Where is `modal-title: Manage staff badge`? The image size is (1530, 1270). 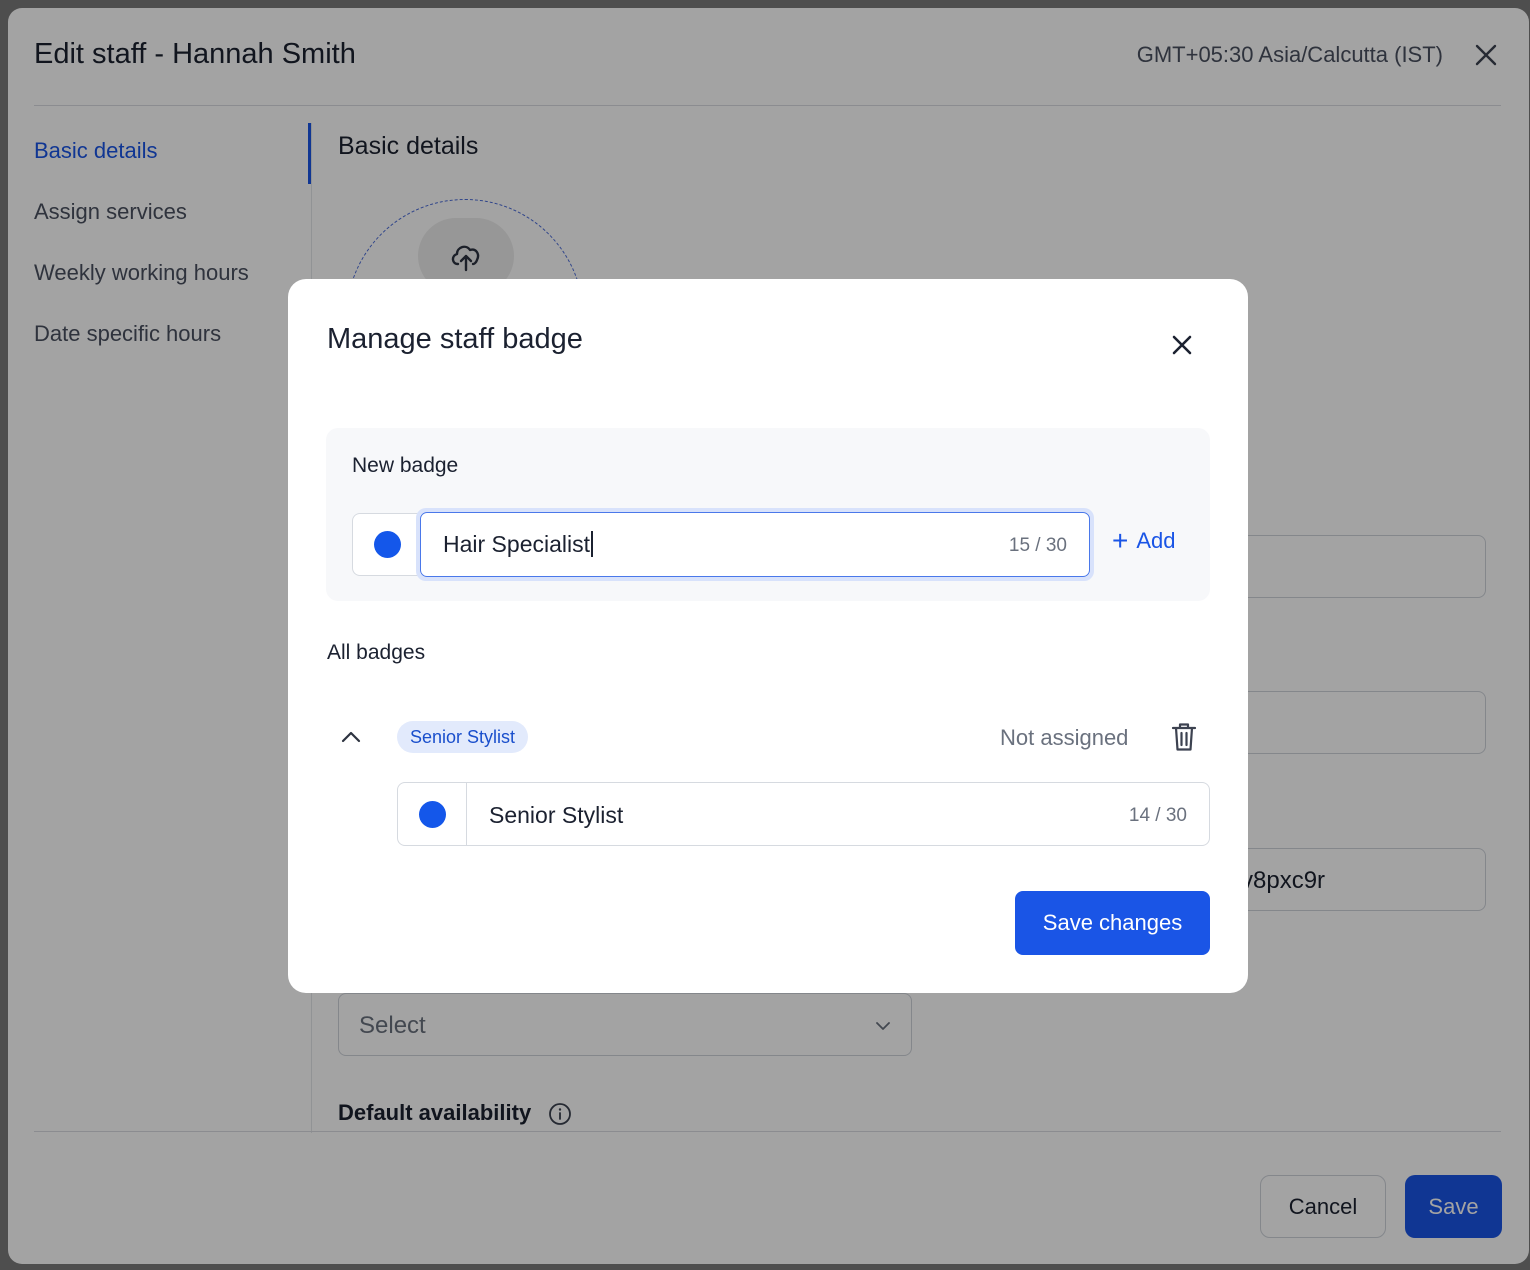
modal-title: Manage staff badge is located at coordinates (455, 339).